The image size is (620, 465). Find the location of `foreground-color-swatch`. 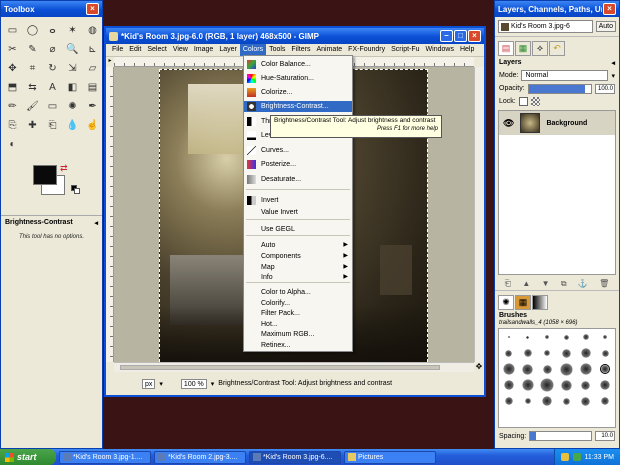

foreground-color-swatch is located at coordinates (45, 175).